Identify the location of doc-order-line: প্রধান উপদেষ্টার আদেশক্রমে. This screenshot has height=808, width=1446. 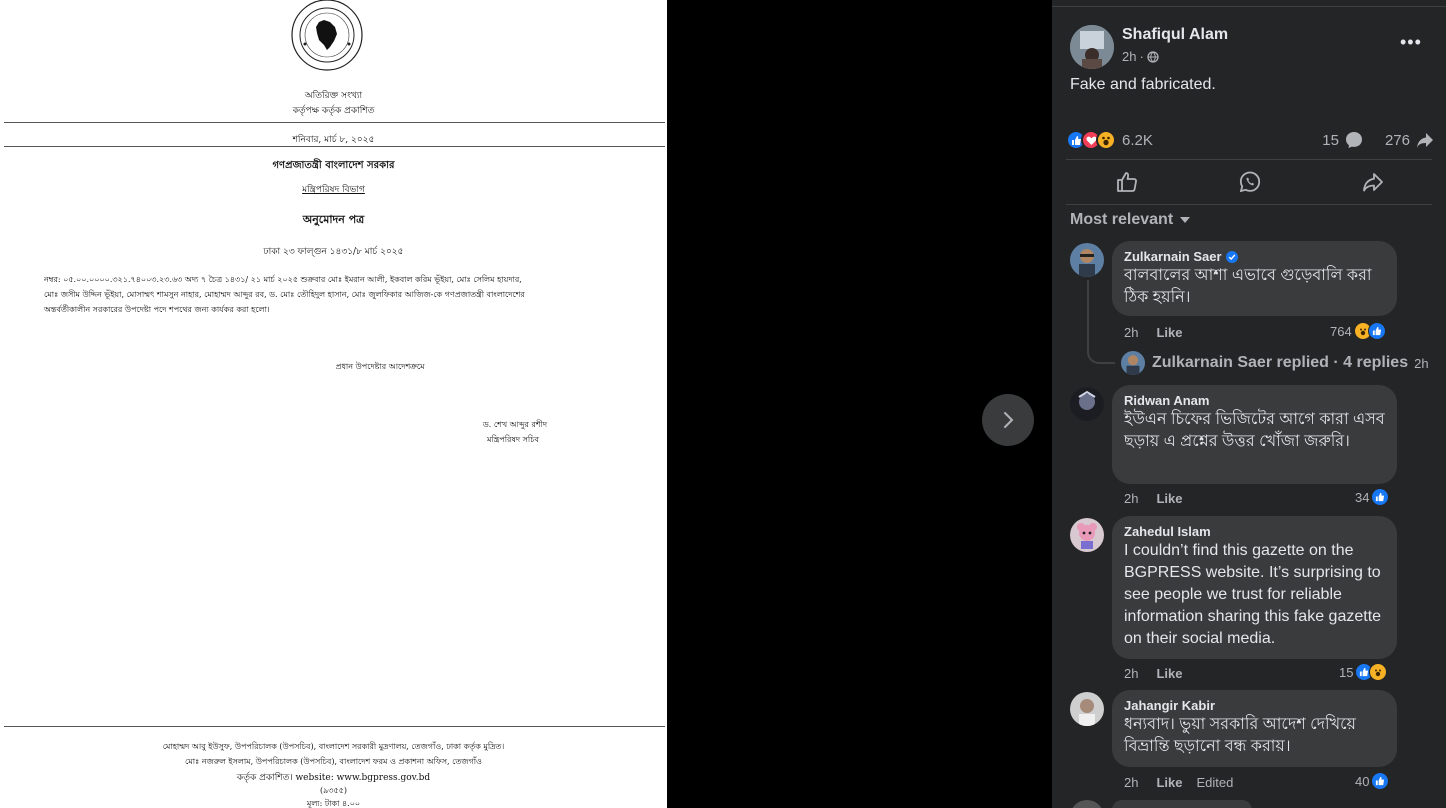
(380, 366).